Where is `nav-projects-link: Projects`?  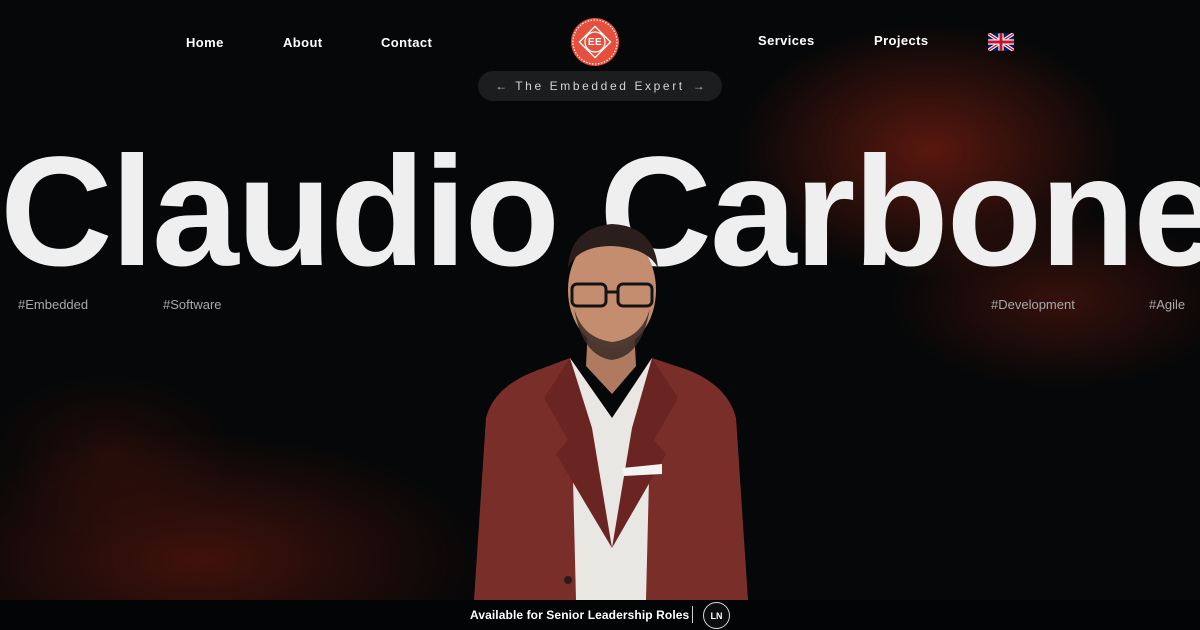 nav-projects-link: Projects is located at coordinates (901, 40).